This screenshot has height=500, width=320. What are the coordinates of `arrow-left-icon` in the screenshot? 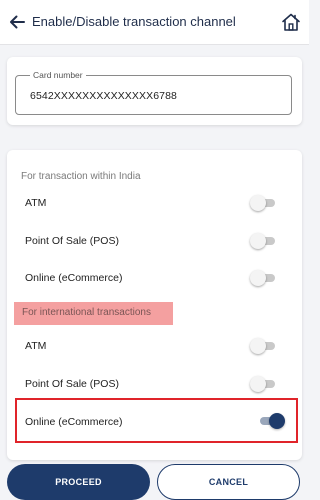 It's located at (17, 22).